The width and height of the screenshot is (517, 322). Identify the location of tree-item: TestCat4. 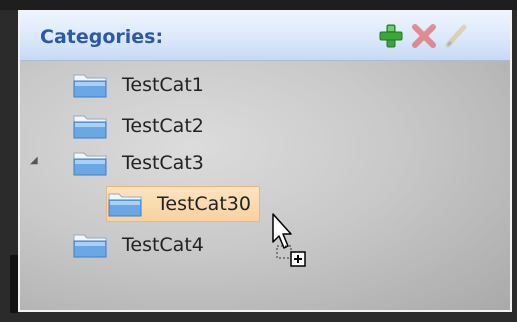
(138, 245).